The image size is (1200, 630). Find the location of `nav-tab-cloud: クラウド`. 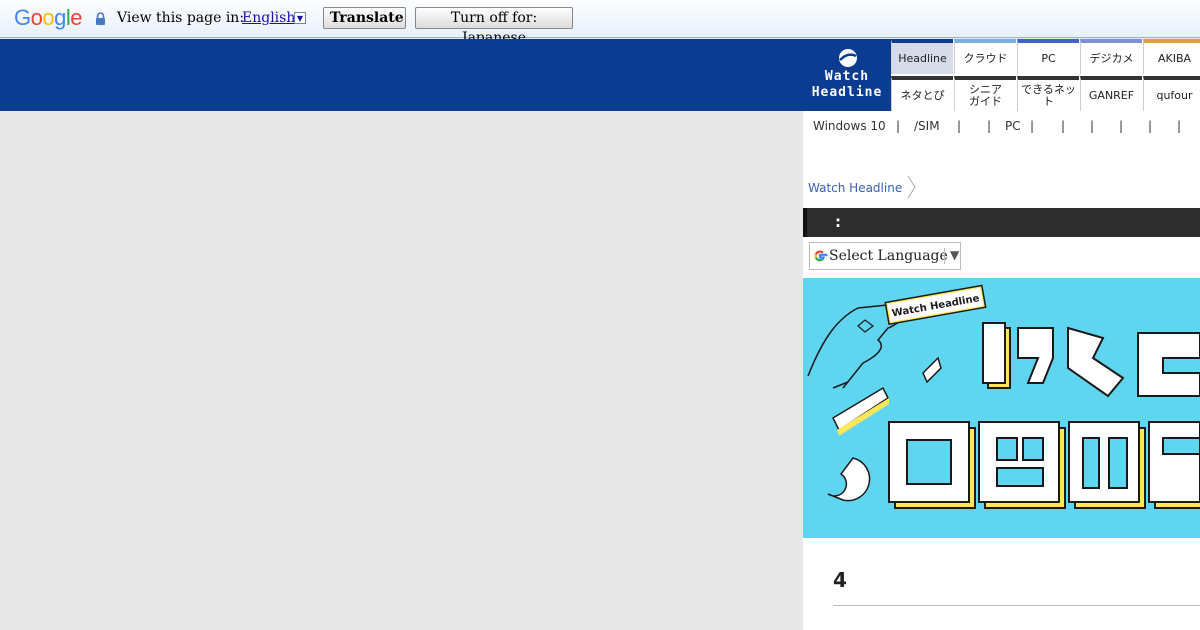

nav-tab-cloud: クラウド is located at coordinates (985, 56).